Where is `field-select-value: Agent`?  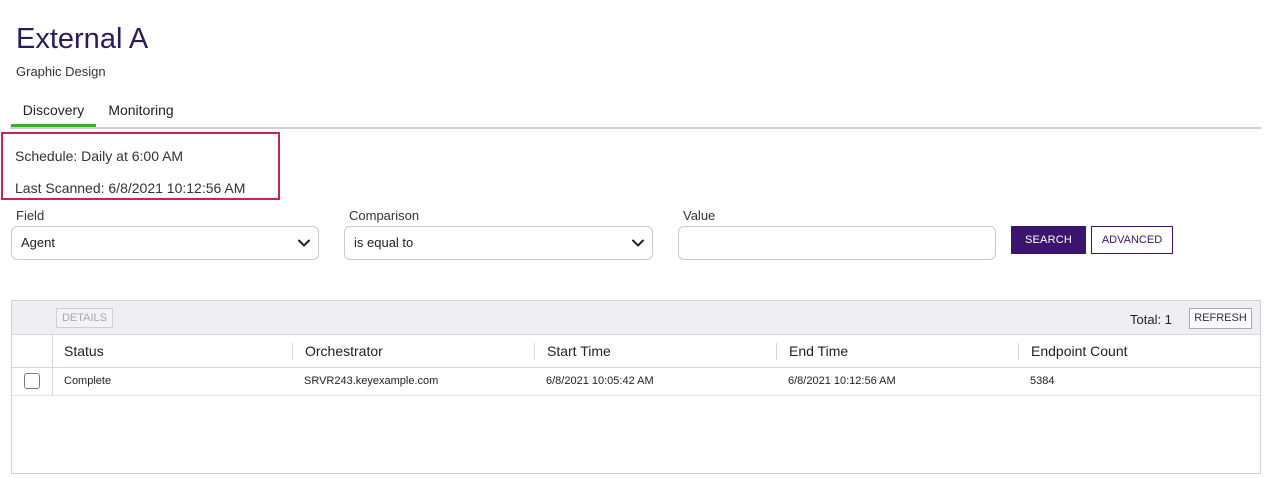 field-select-value: Agent is located at coordinates (38, 242).